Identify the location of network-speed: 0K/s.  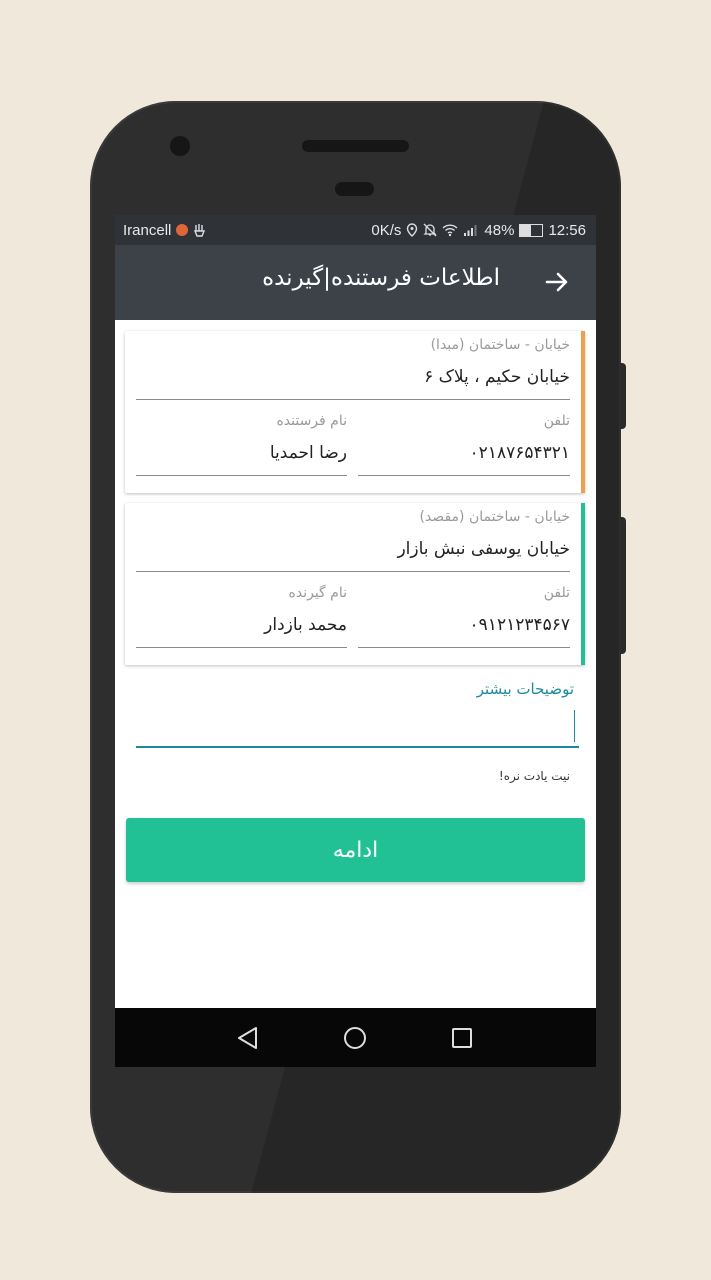
(386, 230).